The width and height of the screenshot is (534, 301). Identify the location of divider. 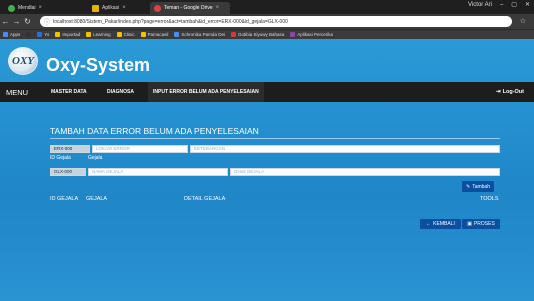
(275, 138).